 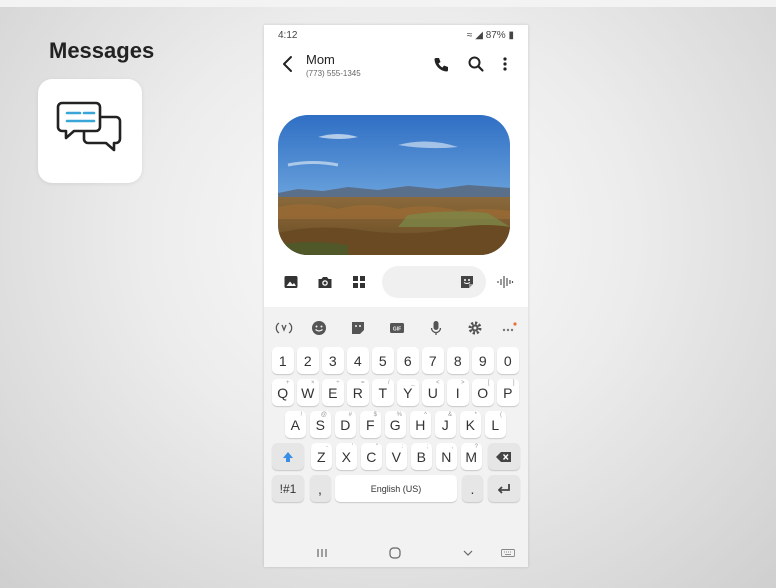 I want to click on key-label: K, so click(x=470, y=424).